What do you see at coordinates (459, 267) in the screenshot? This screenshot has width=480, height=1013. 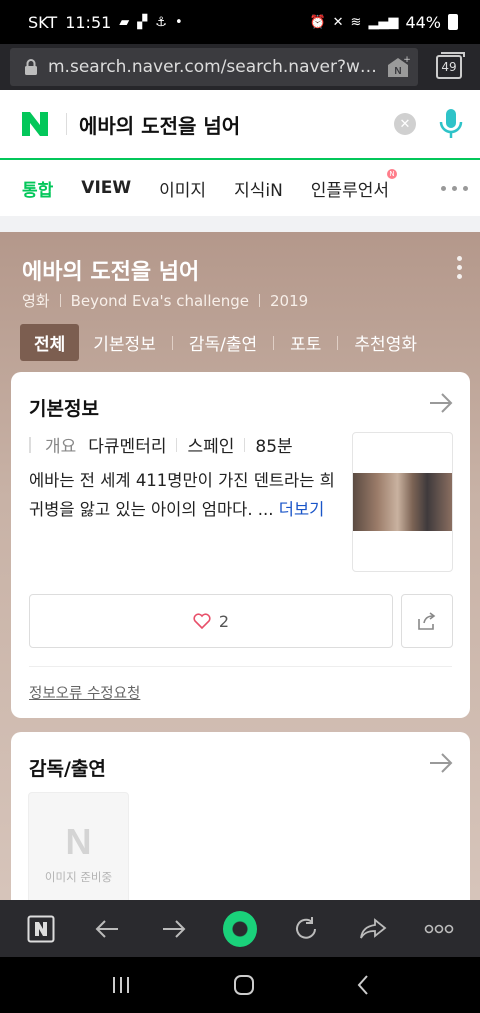 I see `more-options-icon` at bounding box center [459, 267].